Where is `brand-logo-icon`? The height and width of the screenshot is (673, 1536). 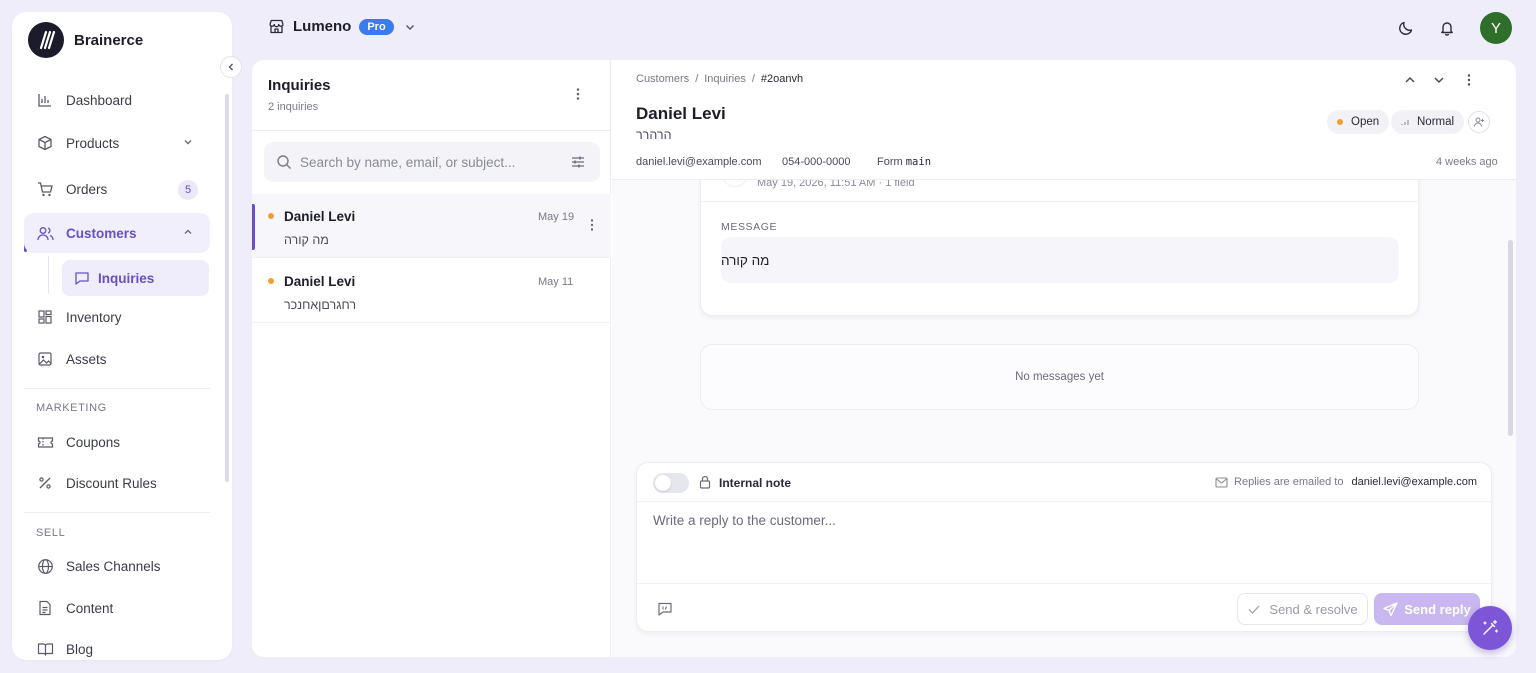 brand-logo-icon is located at coordinates (46, 40).